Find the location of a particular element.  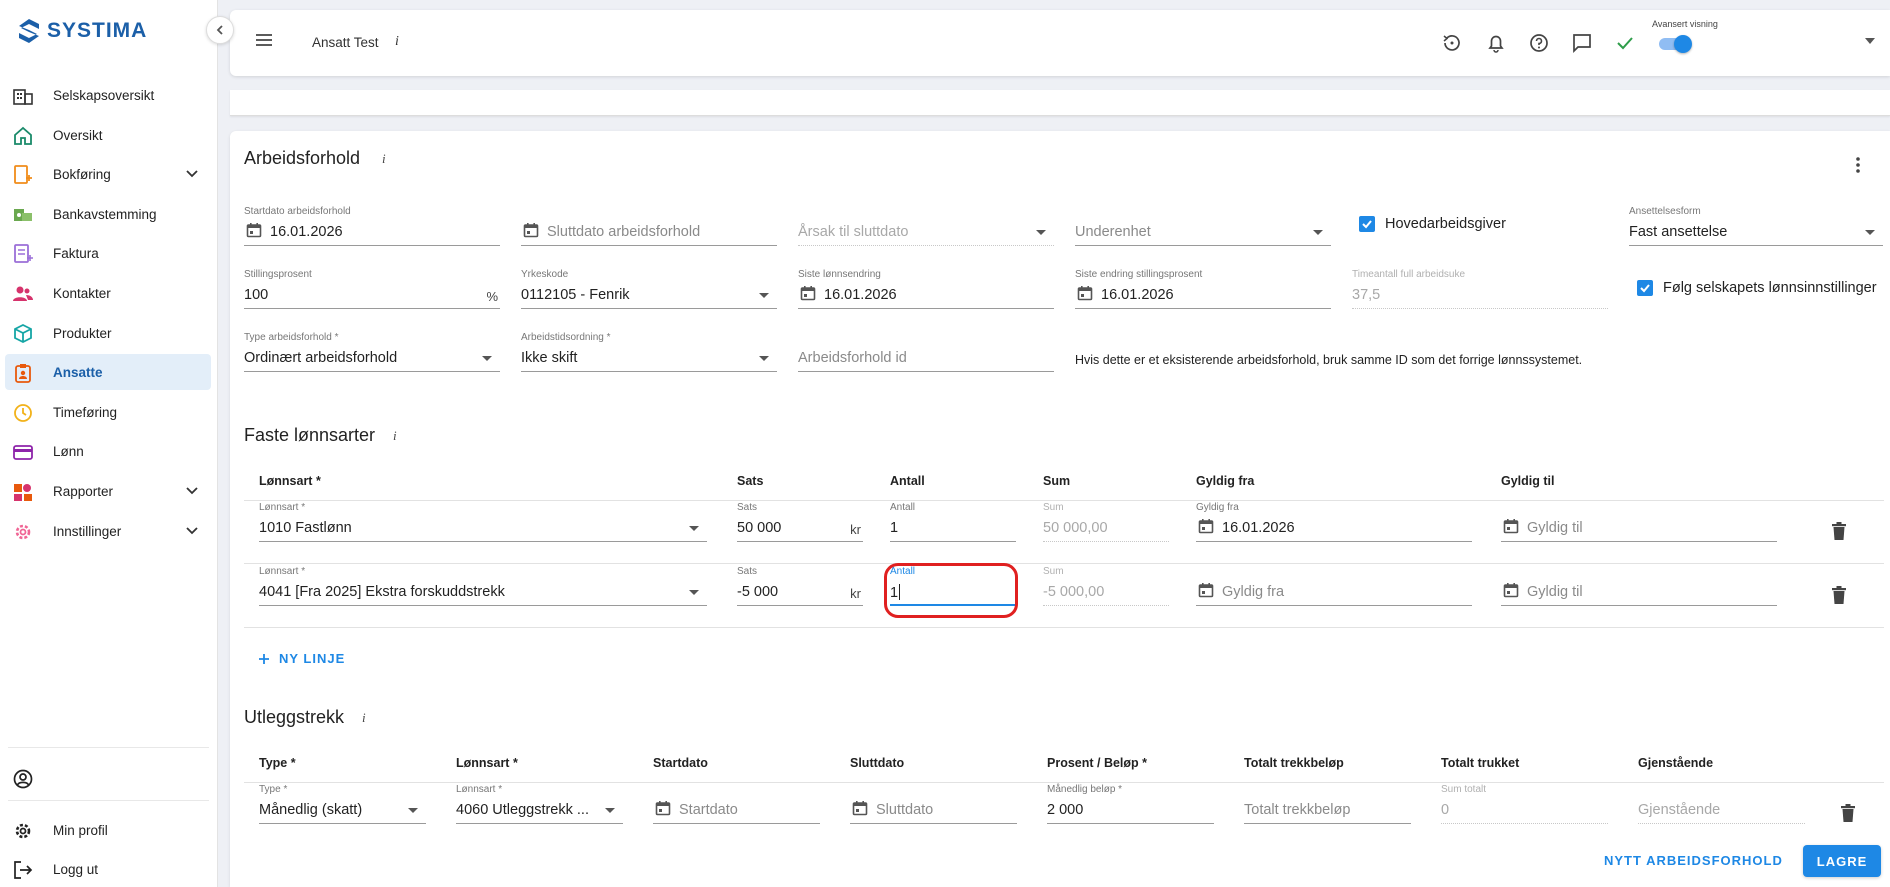

advanced-view-toggle is located at coordinates (1674, 44).